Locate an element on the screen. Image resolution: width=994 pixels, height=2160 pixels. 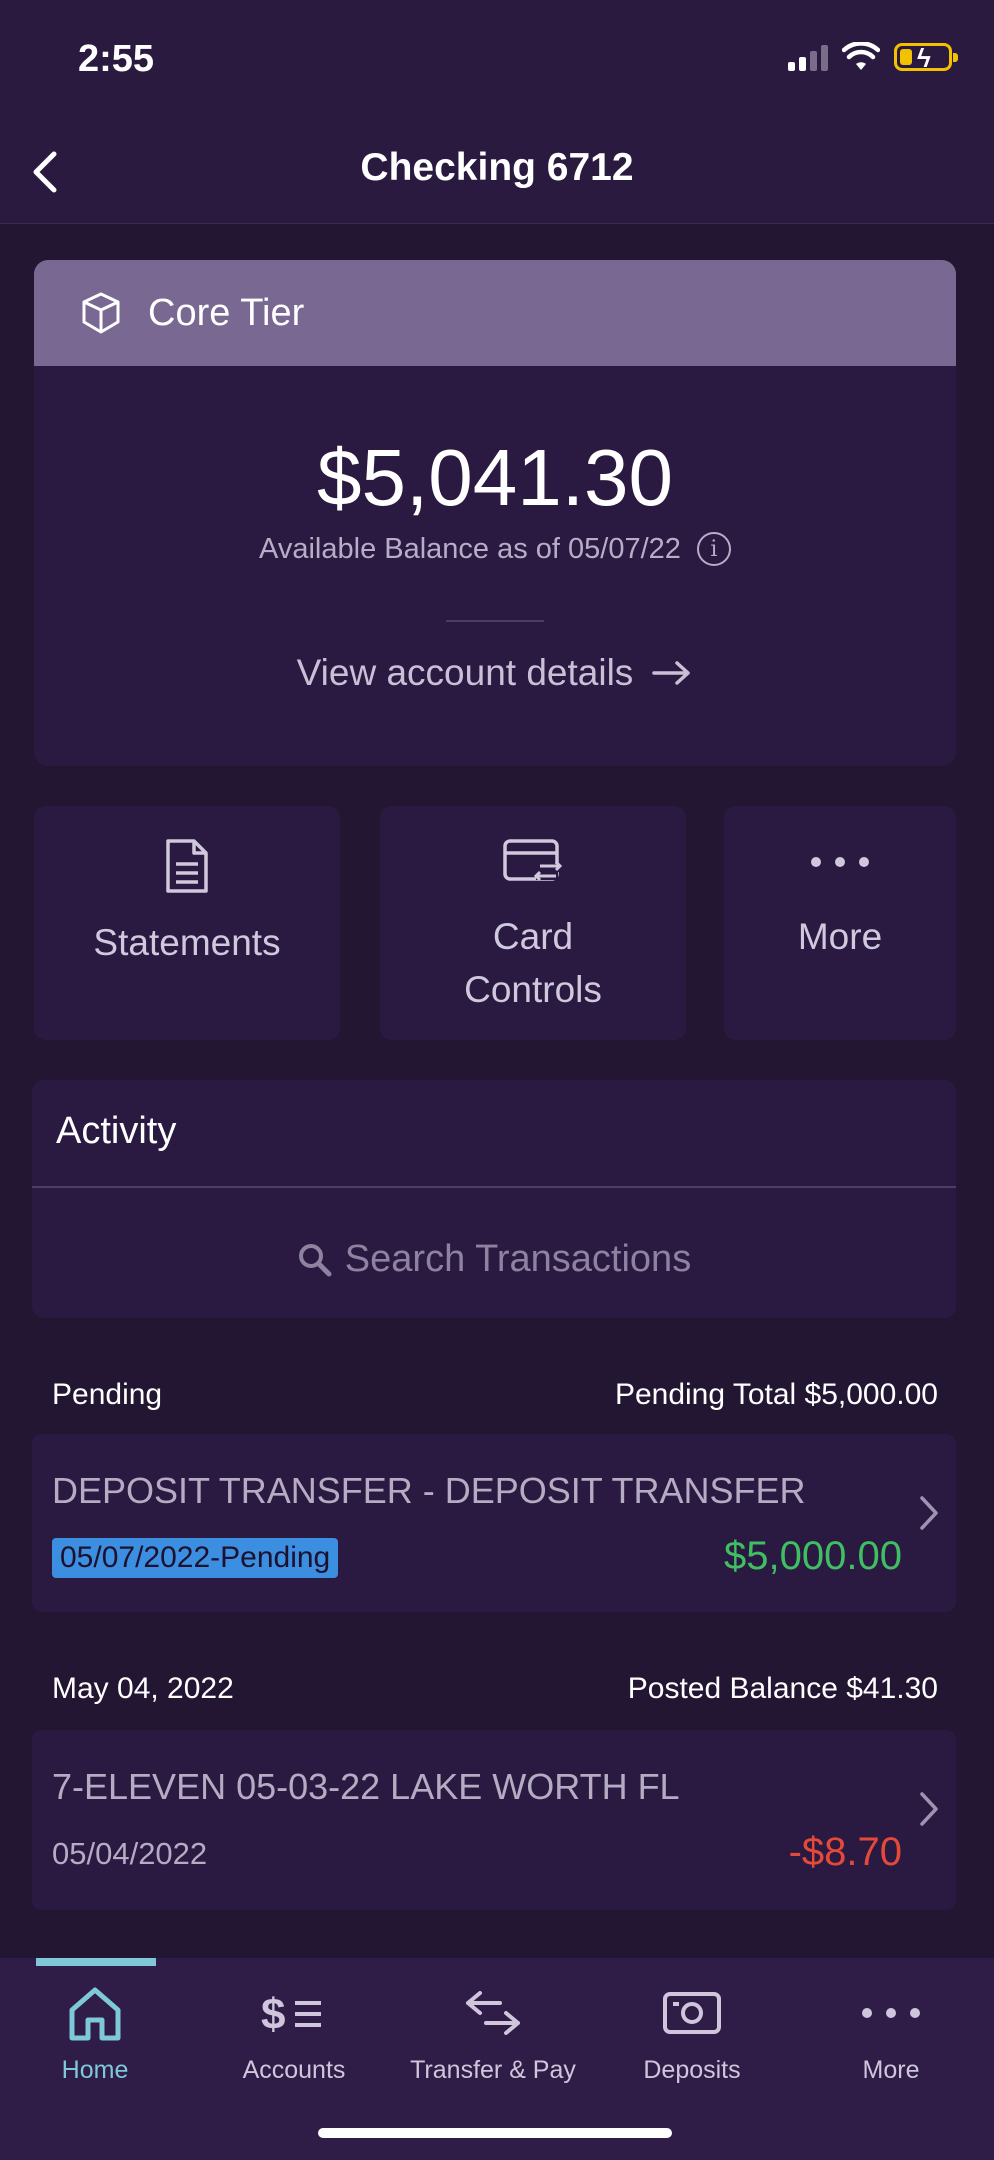
balance-caption-row: Available Balance as of 05/07/22 i is located at coordinates (495, 549).